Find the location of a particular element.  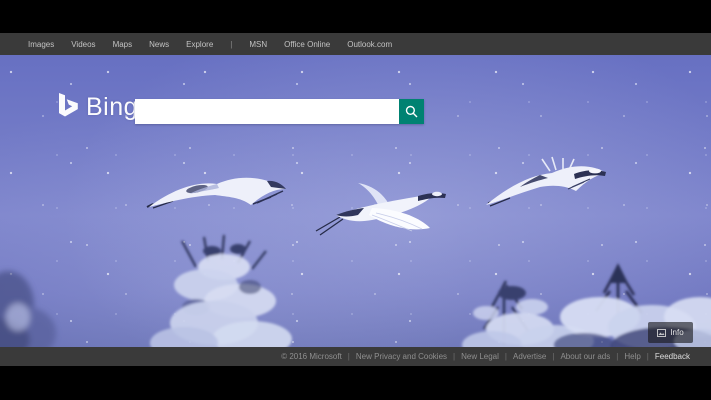

search-icon is located at coordinates (411, 111).